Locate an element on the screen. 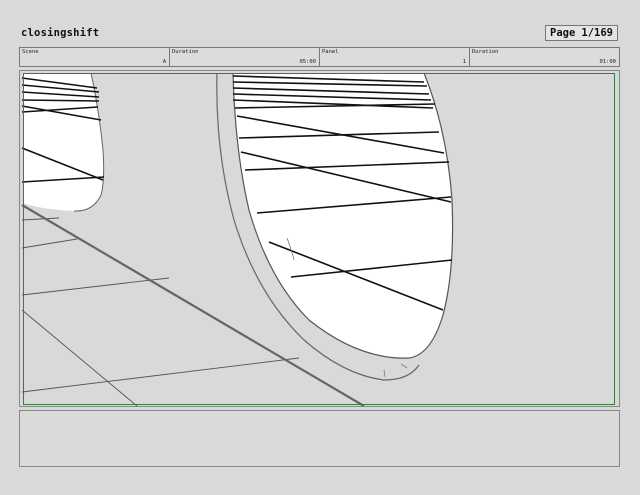 This screenshot has height=495, width=640. project-title: closingshift is located at coordinates (60, 33).